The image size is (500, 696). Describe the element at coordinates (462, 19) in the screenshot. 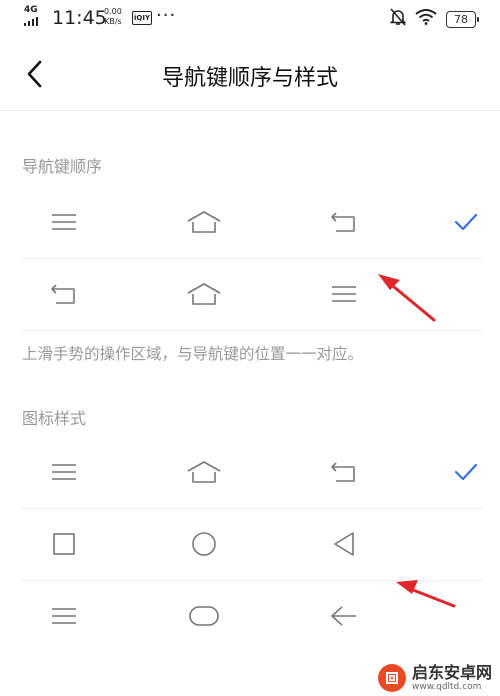

I see `battery-icon: 78` at that location.